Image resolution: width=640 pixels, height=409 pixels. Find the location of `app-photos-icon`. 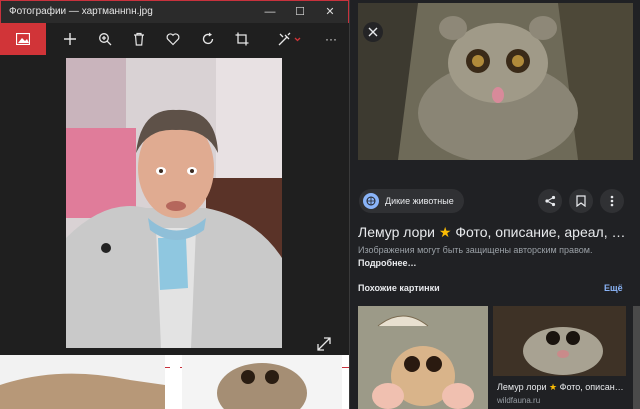

app-photos-icon is located at coordinates (23, 39).